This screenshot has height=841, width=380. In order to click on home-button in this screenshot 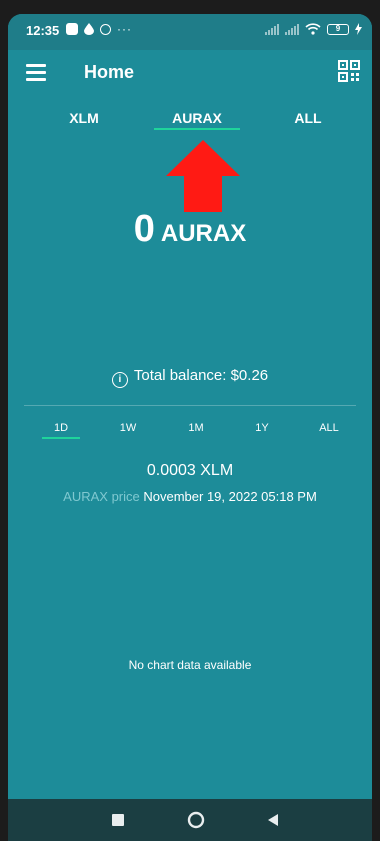, I will do `click(196, 820)`.